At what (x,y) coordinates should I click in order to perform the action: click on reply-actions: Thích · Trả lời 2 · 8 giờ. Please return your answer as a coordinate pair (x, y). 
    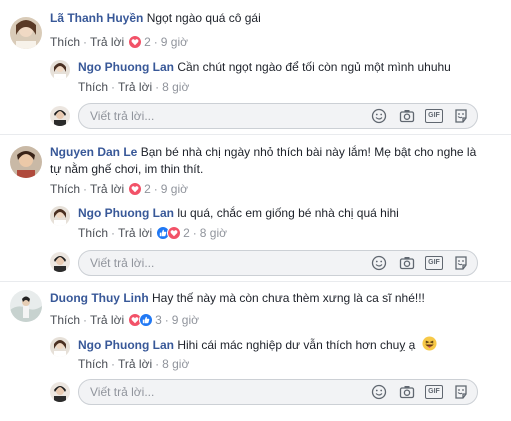
    Looking at the image, I should click on (152, 233).